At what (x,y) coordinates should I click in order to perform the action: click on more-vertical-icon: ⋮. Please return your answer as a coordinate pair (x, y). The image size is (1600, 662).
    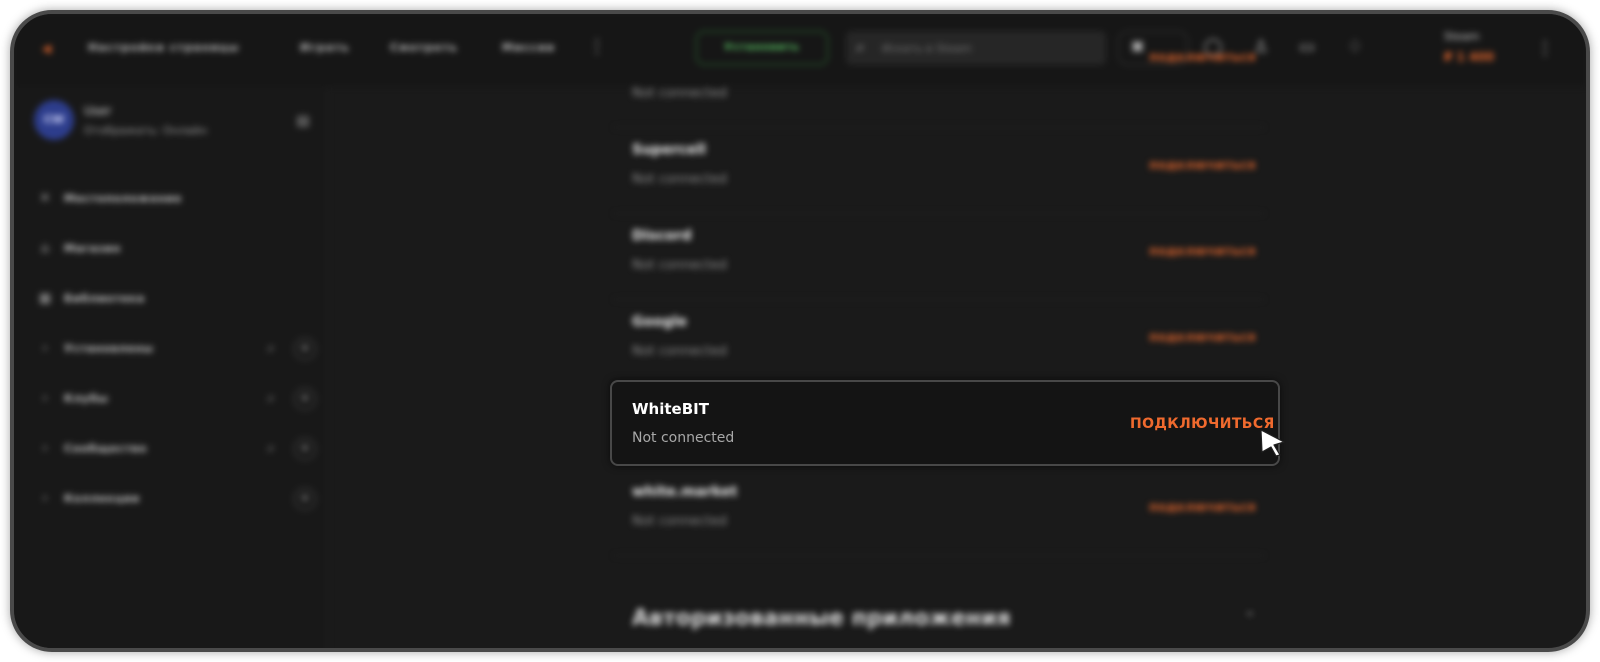
    Looking at the image, I should click on (597, 46).